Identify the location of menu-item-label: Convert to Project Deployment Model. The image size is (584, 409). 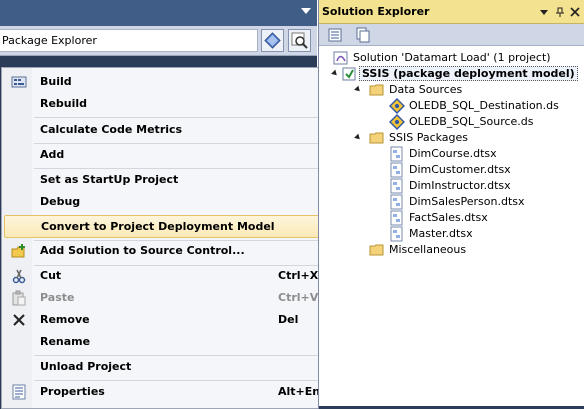
(158, 226).